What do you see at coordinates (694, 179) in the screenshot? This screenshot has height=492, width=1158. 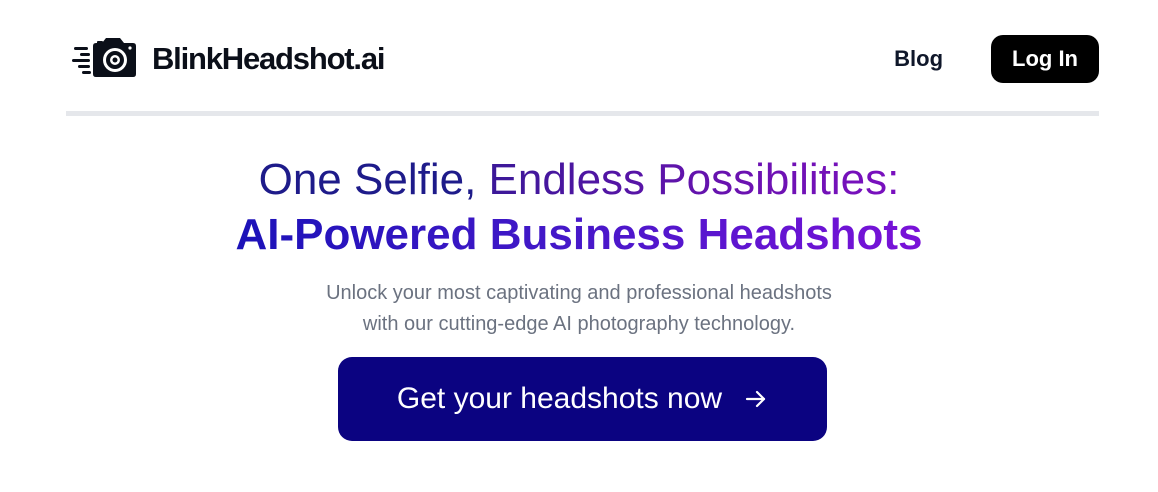 I see `hero-heading-line1-part2: Endless Possibilities:` at bounding box center [694, 179].